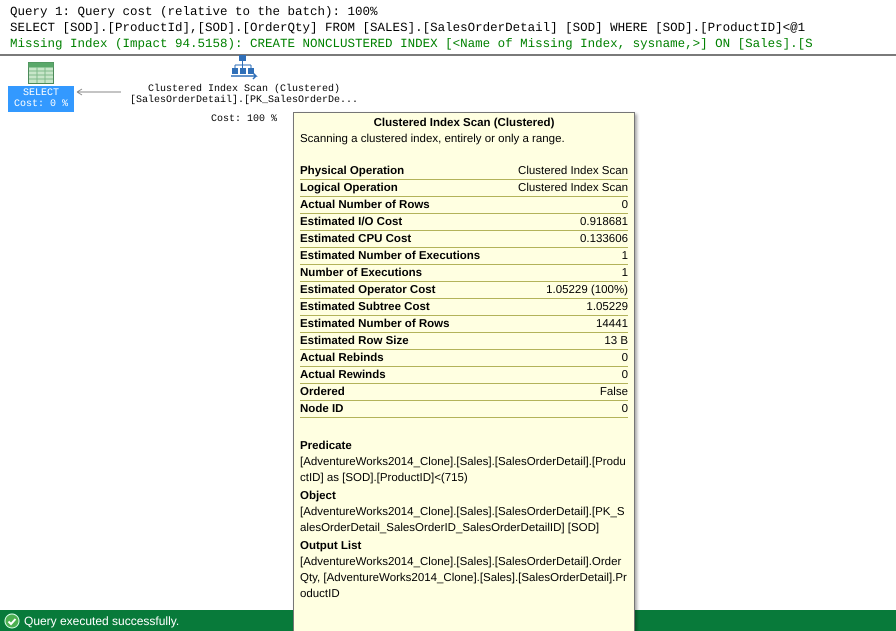 Image resolution: width=896 pixels, height=631 pixels. Describe the element at coordinates (390, 256) in the screenshot. I see `property-name: Estimated Number of Executions` at that location.